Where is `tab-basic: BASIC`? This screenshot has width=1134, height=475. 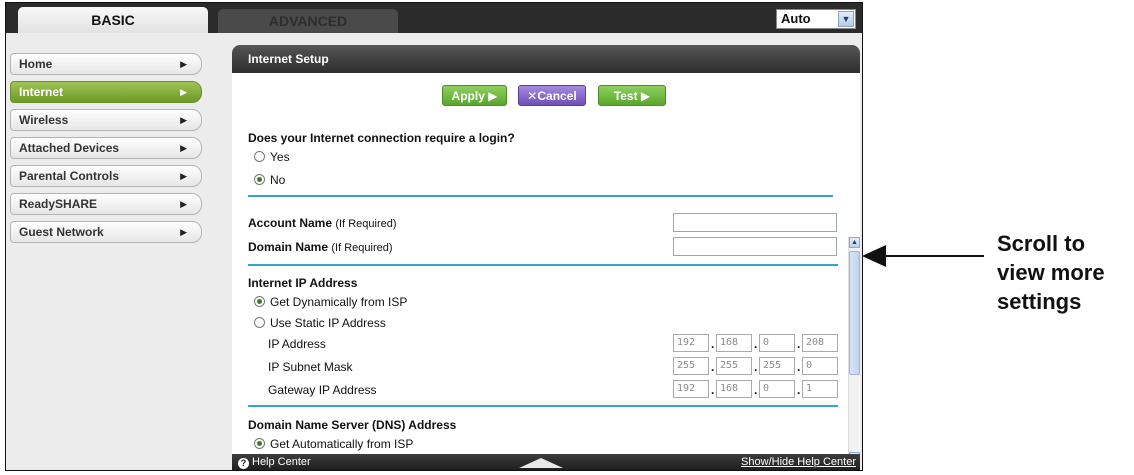 tab-basic: BASIC is located at coordinates (113, 20).